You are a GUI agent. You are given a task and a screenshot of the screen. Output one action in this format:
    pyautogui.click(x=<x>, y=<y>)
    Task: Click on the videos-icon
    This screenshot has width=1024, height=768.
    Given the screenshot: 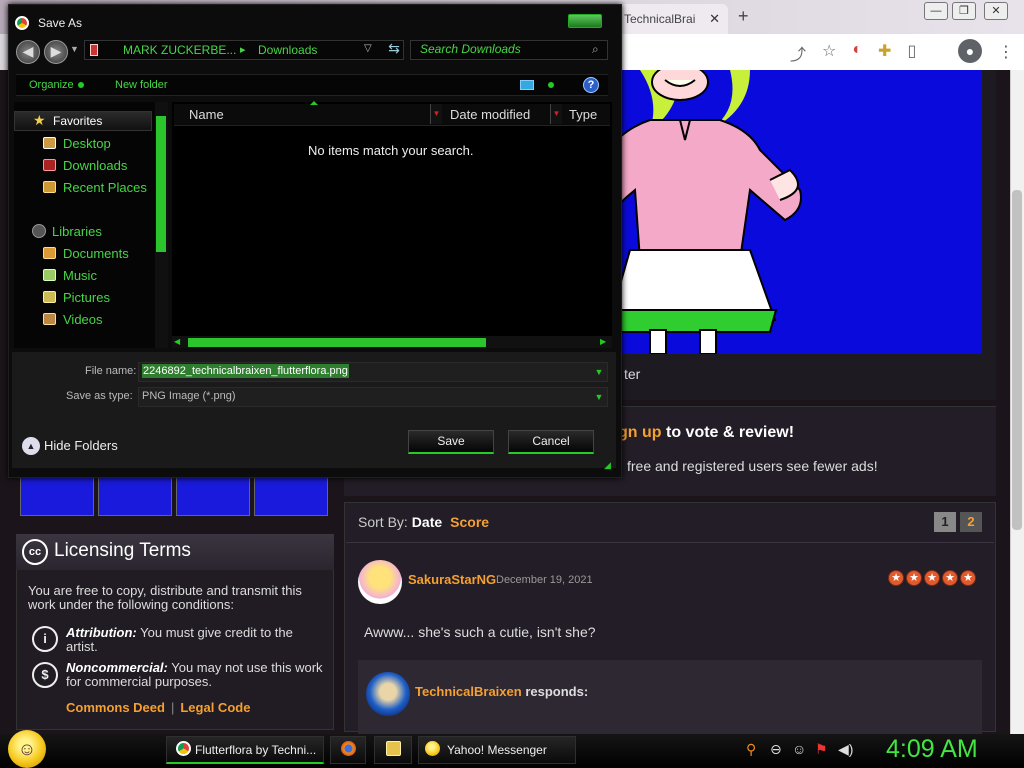 What is the action you would take?
    pyautogui.click(x=49, y=319)
    